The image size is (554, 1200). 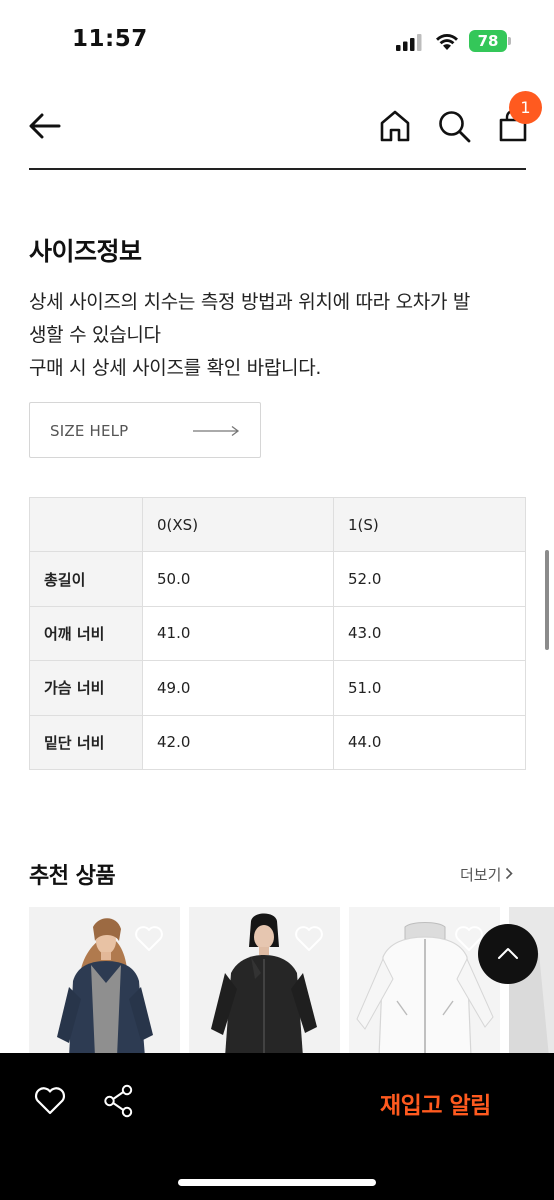 I want to click on cellular-signal-icon, so click(x=409, y=42).